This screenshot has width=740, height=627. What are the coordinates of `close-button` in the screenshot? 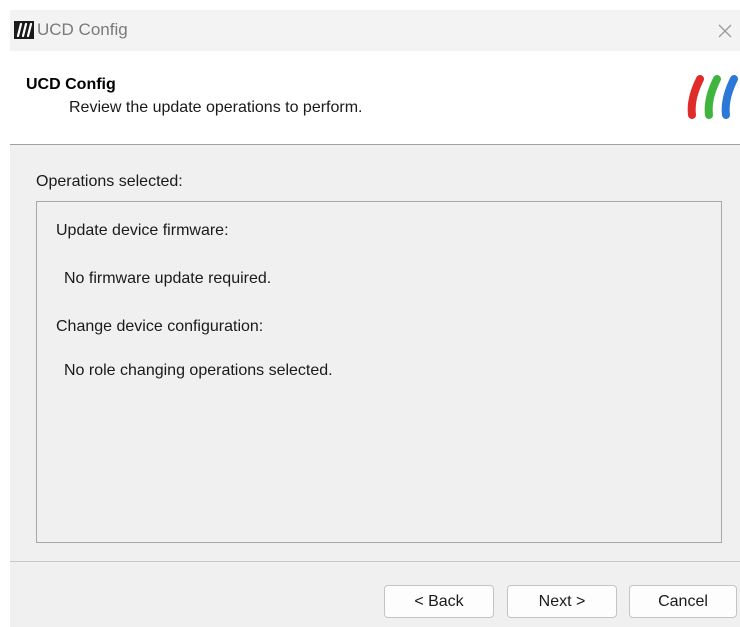 It's located at (725, 30).